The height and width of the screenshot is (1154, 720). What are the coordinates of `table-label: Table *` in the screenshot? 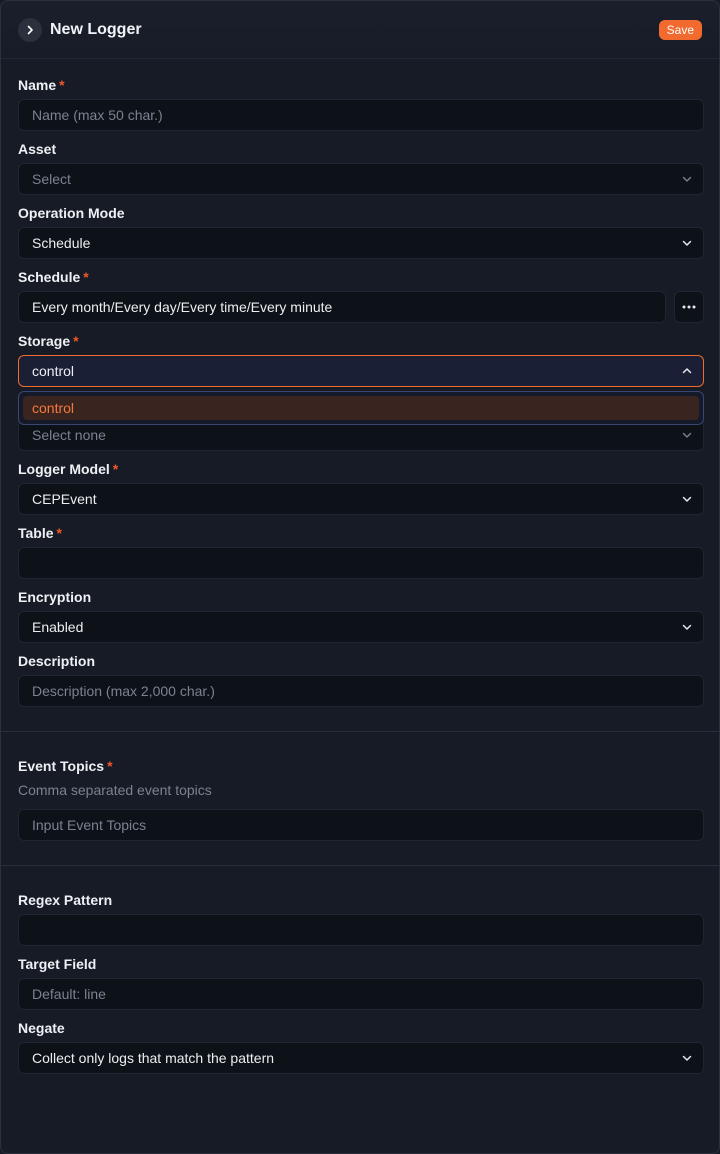 It's located at (40, 533).